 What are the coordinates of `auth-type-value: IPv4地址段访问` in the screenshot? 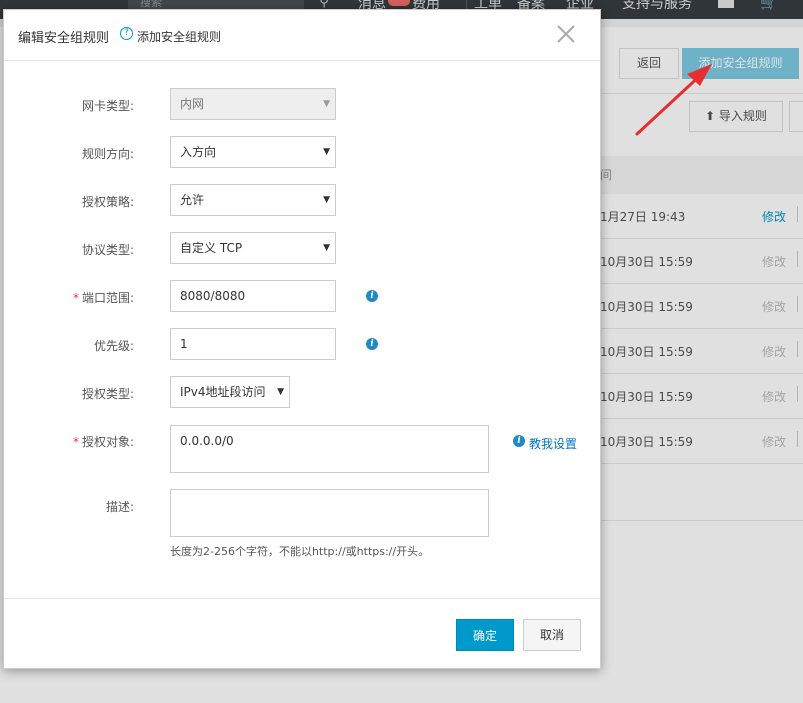 It's located at (223, 392).